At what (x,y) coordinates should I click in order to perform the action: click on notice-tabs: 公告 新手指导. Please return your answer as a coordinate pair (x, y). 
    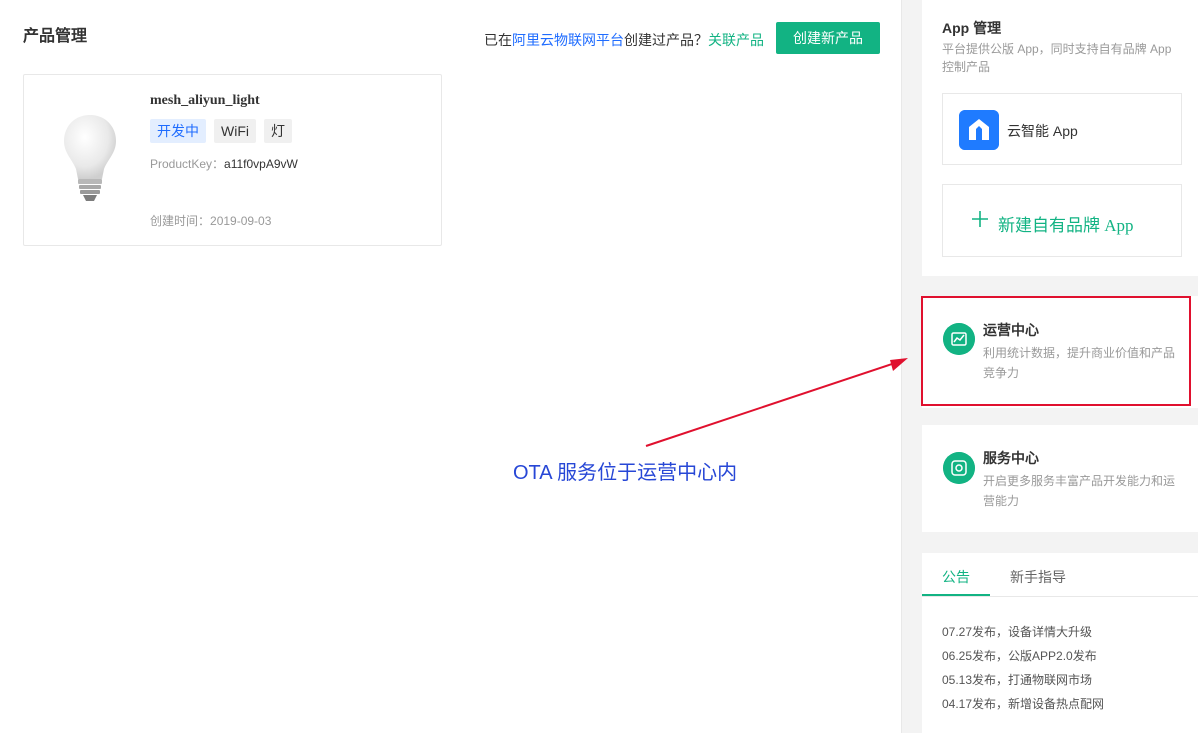
    Looking at the image, I should click on (1060, 575).